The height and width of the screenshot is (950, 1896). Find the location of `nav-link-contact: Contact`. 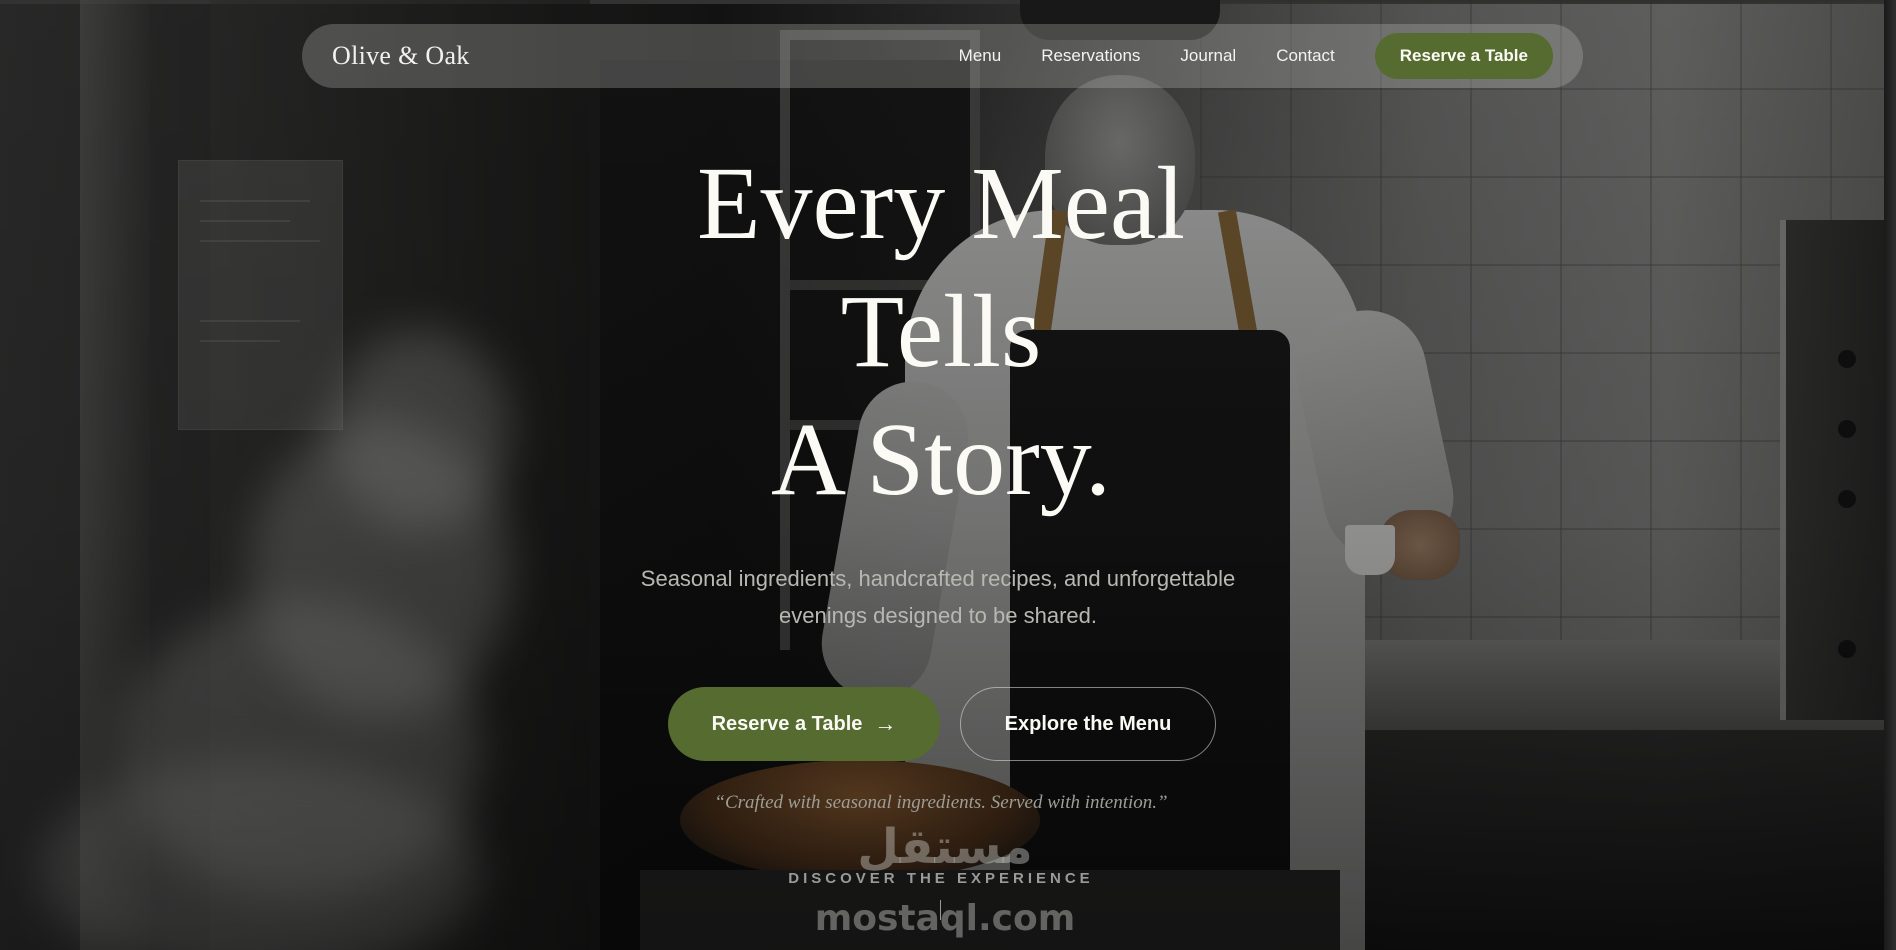

nav-link-contact: Contact is located at coordinates (1305, 56).